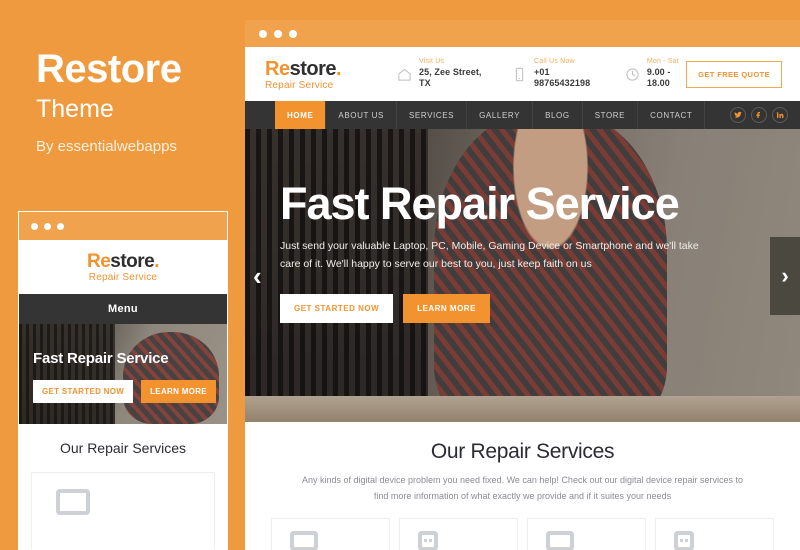 The width and height of the screenshot is (800, 550). Describe the element at coordinates (132, 261) in the screenshot. I see `mobile-logo-main: store` at that location.